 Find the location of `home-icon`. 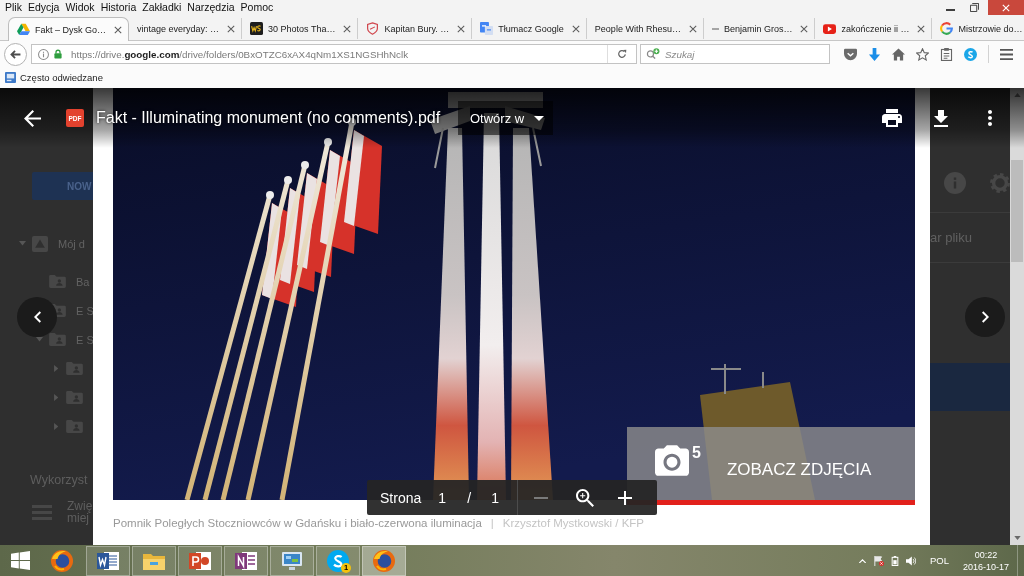

home-icon is located at coordinates (898, 54).